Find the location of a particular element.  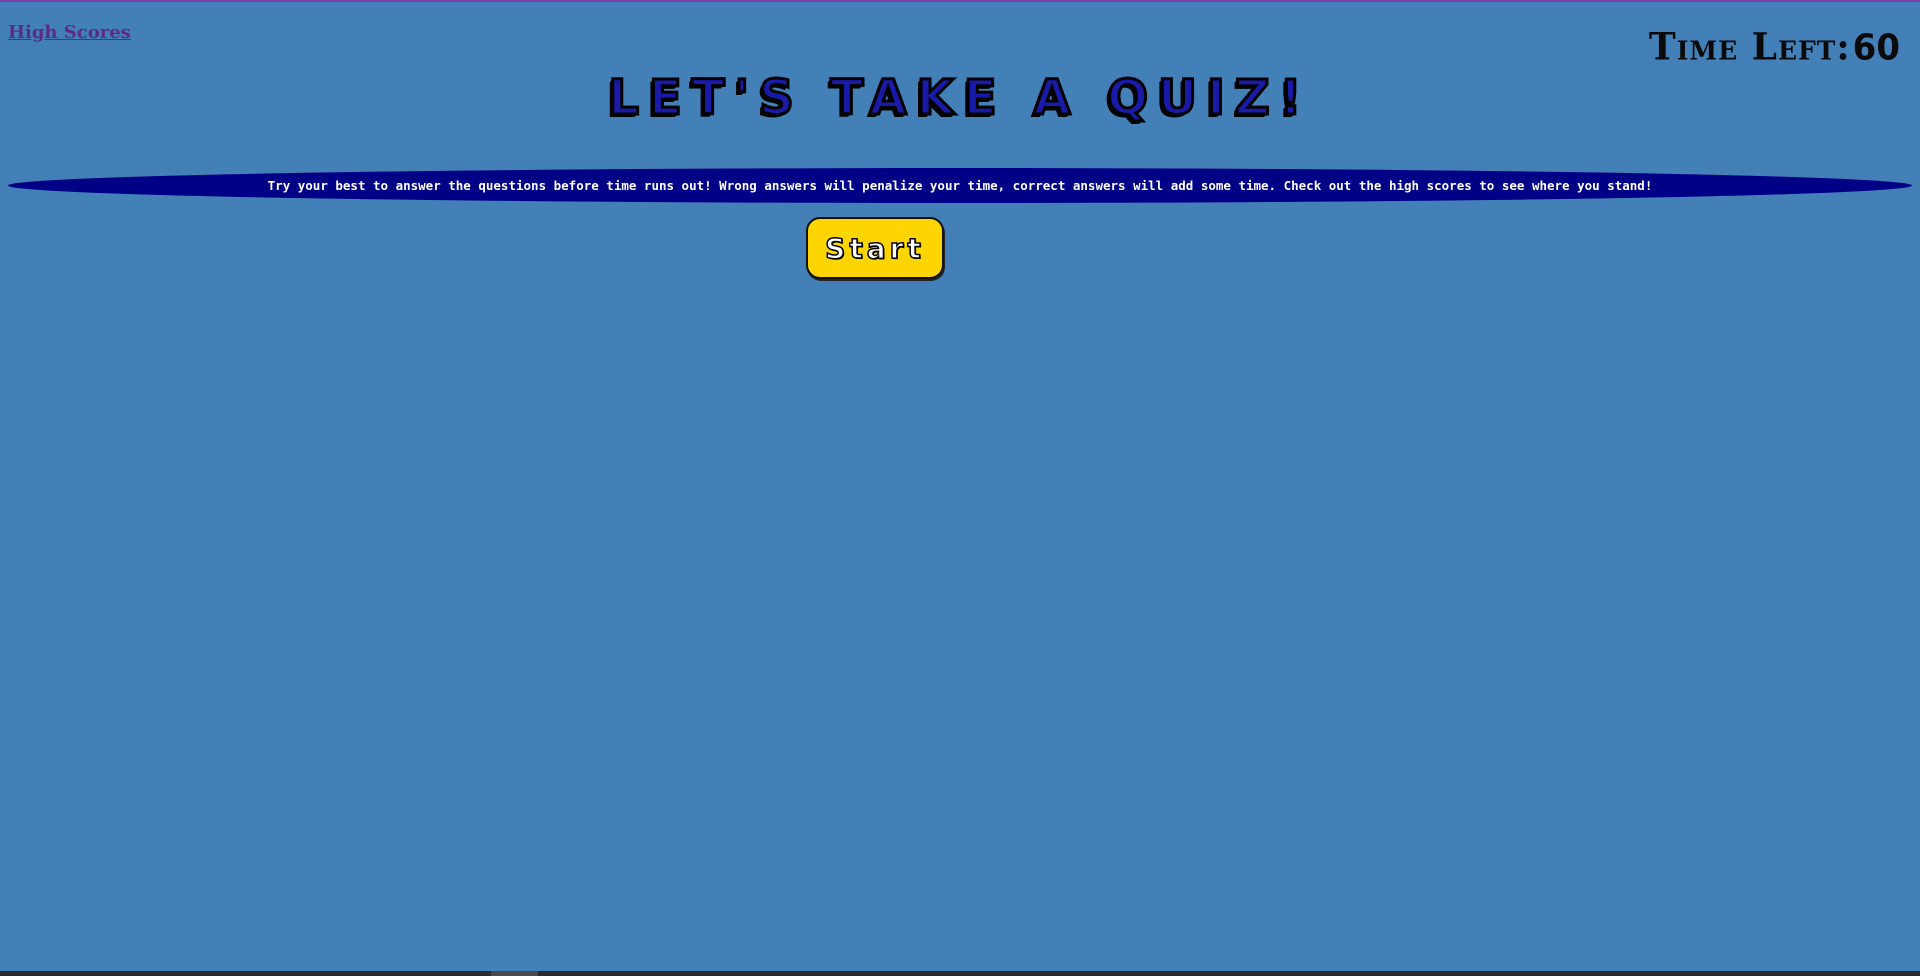

timer-label: Time Left: is located at coordinates (1749, 47).